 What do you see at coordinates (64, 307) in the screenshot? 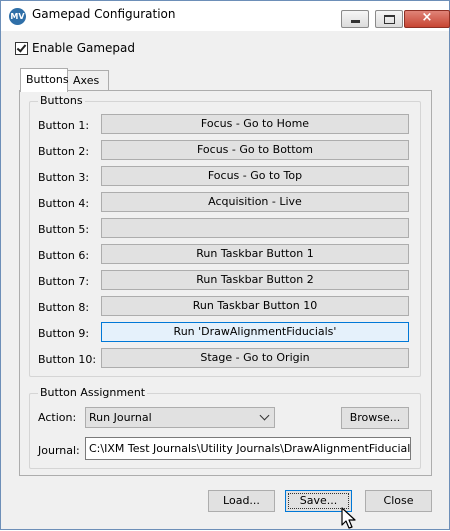
I see `button-8-label: Button 8:` at bounding box center [64, 307].